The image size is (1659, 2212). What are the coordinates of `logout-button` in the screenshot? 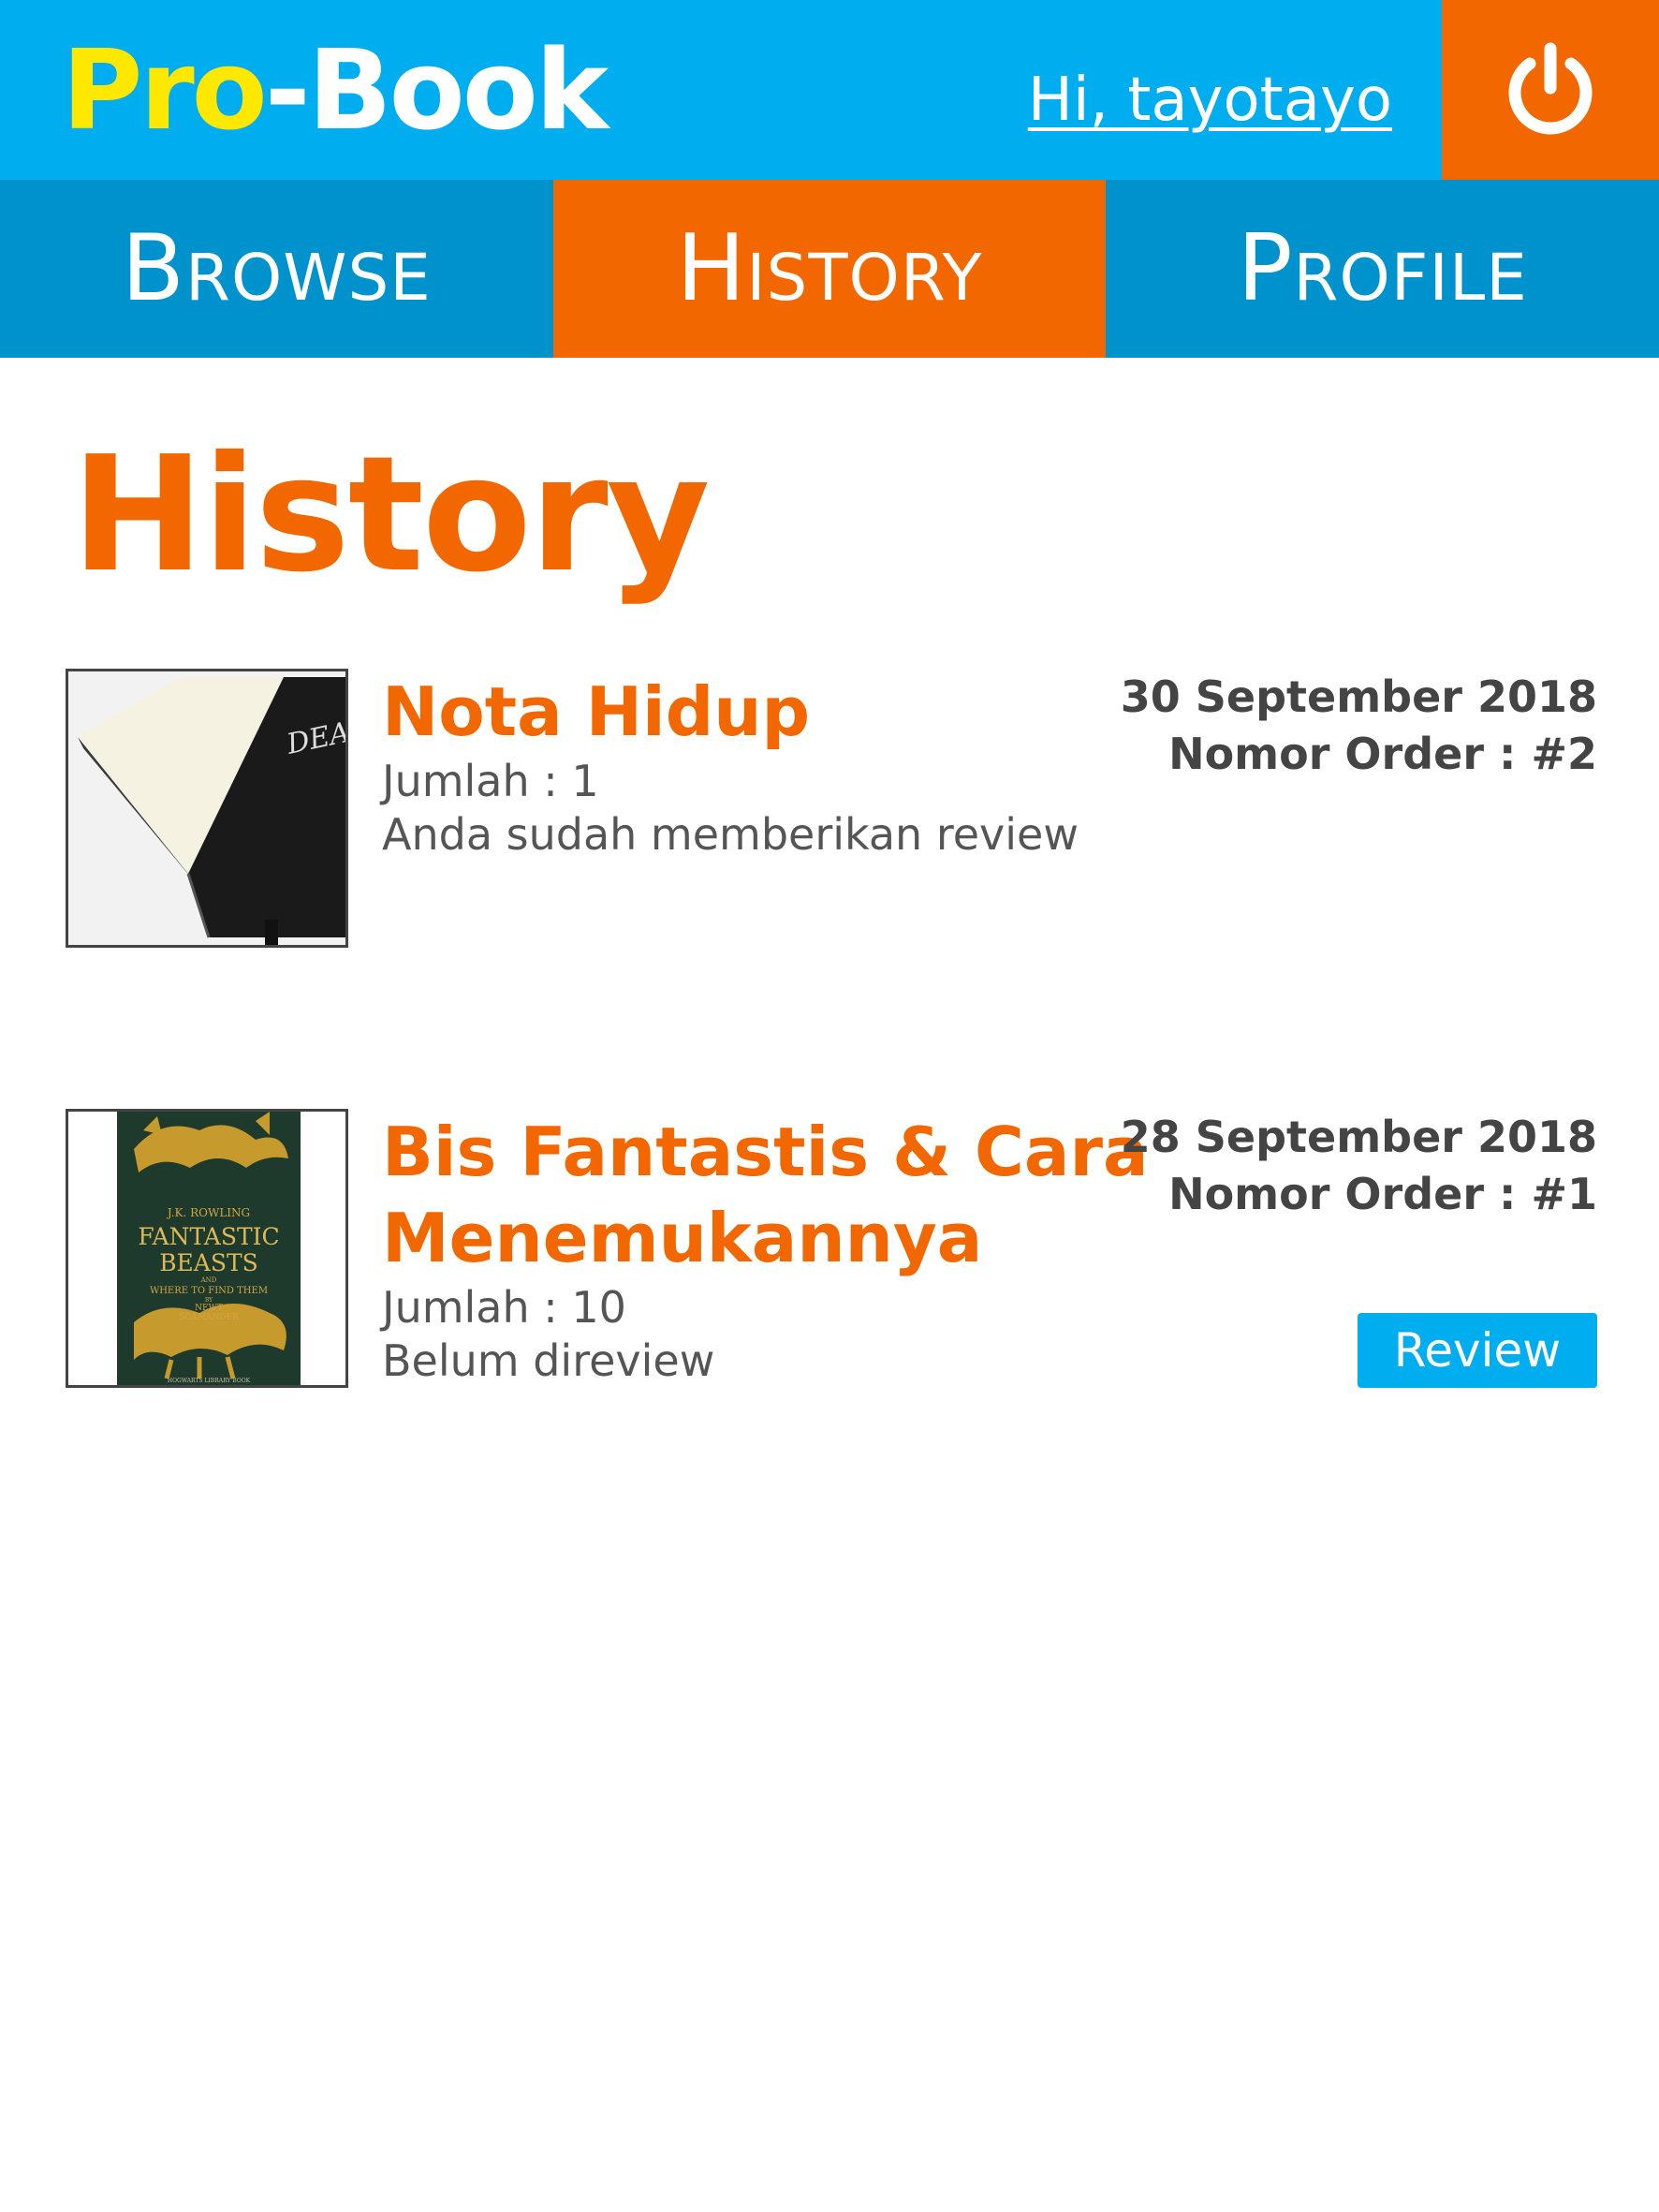 It's located at (1550, 90).